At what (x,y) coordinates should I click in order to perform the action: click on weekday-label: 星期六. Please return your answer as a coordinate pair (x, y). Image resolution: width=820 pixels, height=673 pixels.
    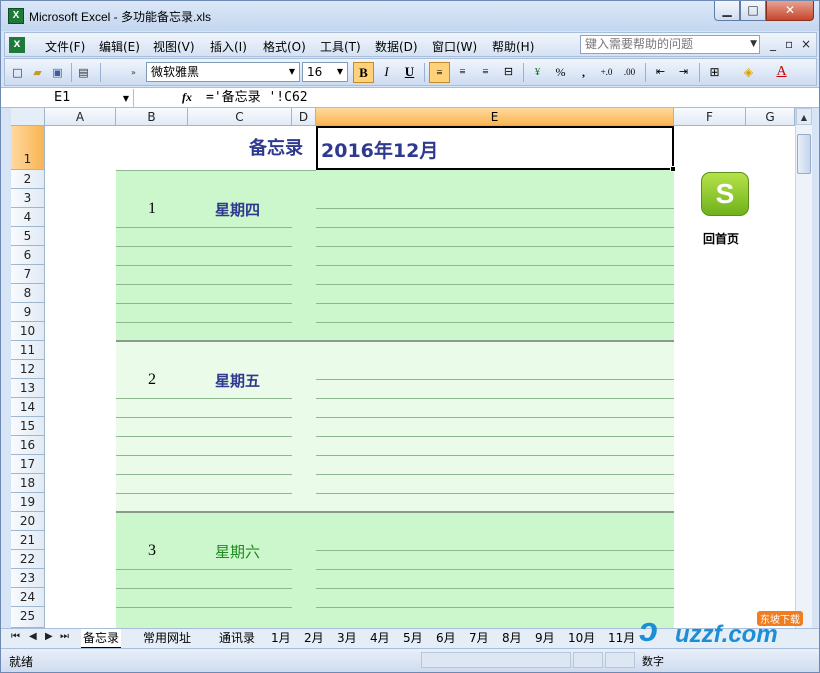
    Looking at the image, I should click on (237, 551).